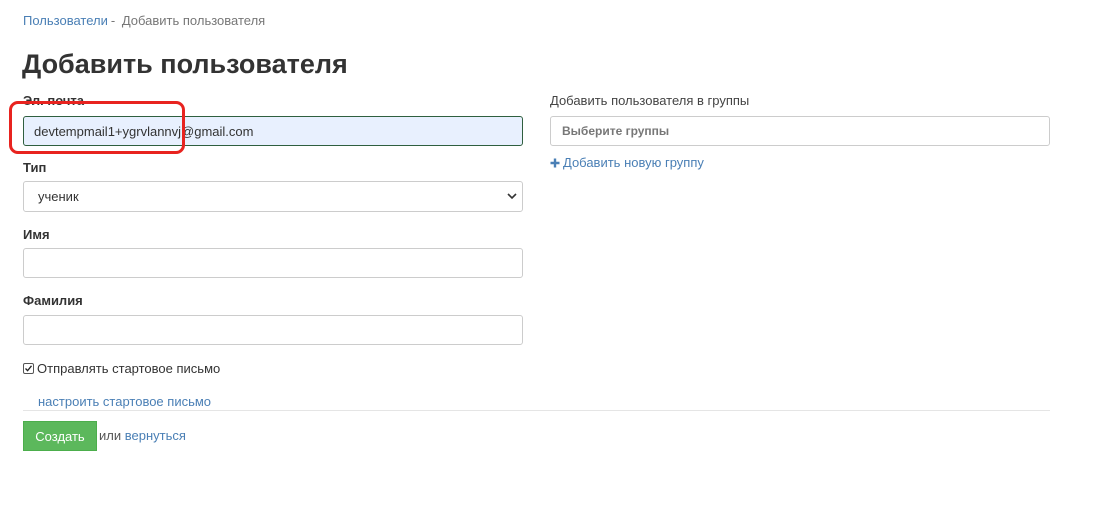 Image resolution: width=1110 pixels, height=505 pixels. What do you see at coordinates (650, 100) in the screenshot?
I see `groups-label: Добавить пользователя в группы` at bounding box center [650, 100].